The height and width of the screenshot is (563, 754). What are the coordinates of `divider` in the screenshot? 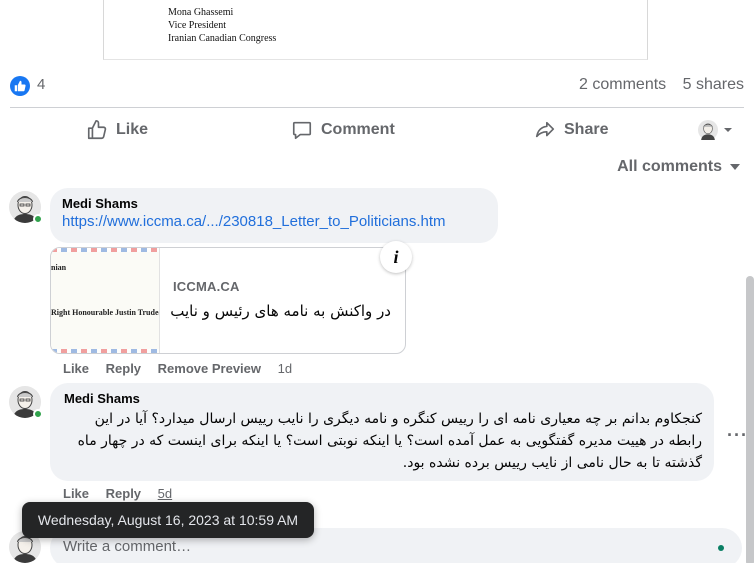 It's located at (377, 107).